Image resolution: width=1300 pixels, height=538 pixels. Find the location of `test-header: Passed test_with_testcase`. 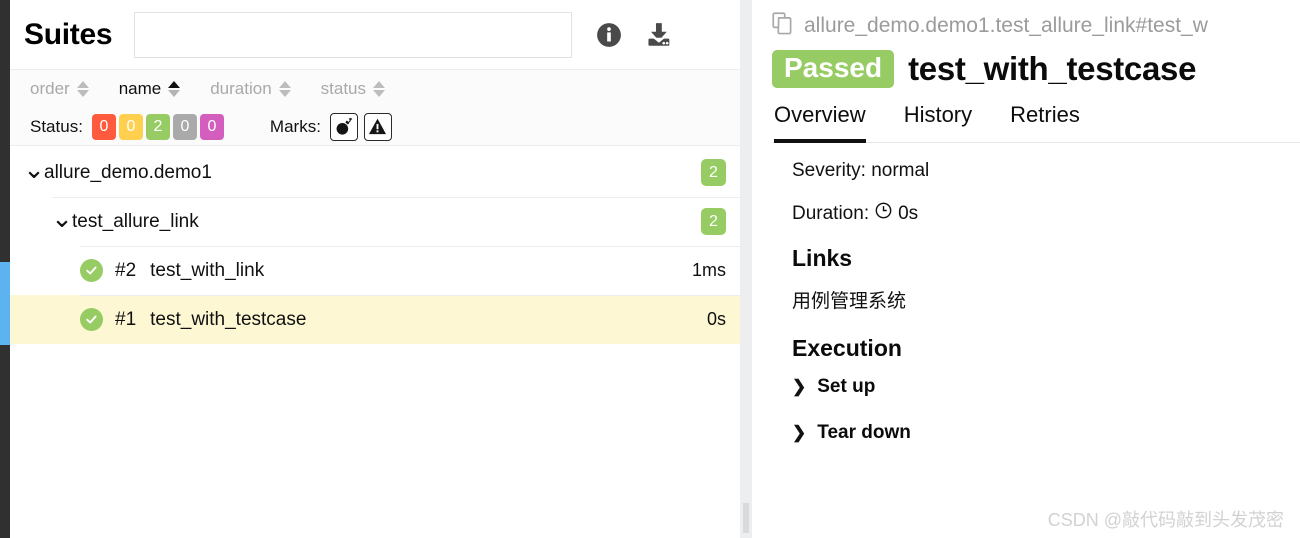

test-header: Passed test_with_testcase is located at coordinates (1036, 69).